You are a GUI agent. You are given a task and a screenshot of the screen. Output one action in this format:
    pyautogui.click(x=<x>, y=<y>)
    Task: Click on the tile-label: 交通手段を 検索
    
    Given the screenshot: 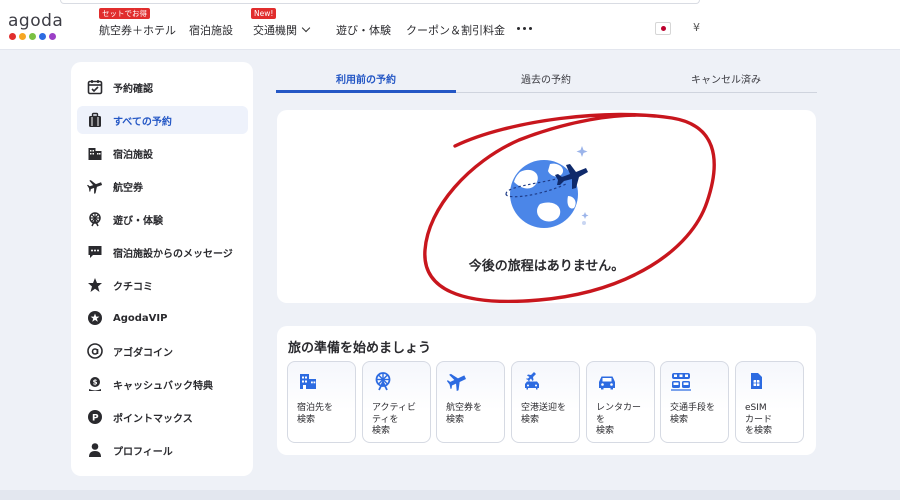 What is the action you would take?
    pyautogui.click(x=693, y=414)
    